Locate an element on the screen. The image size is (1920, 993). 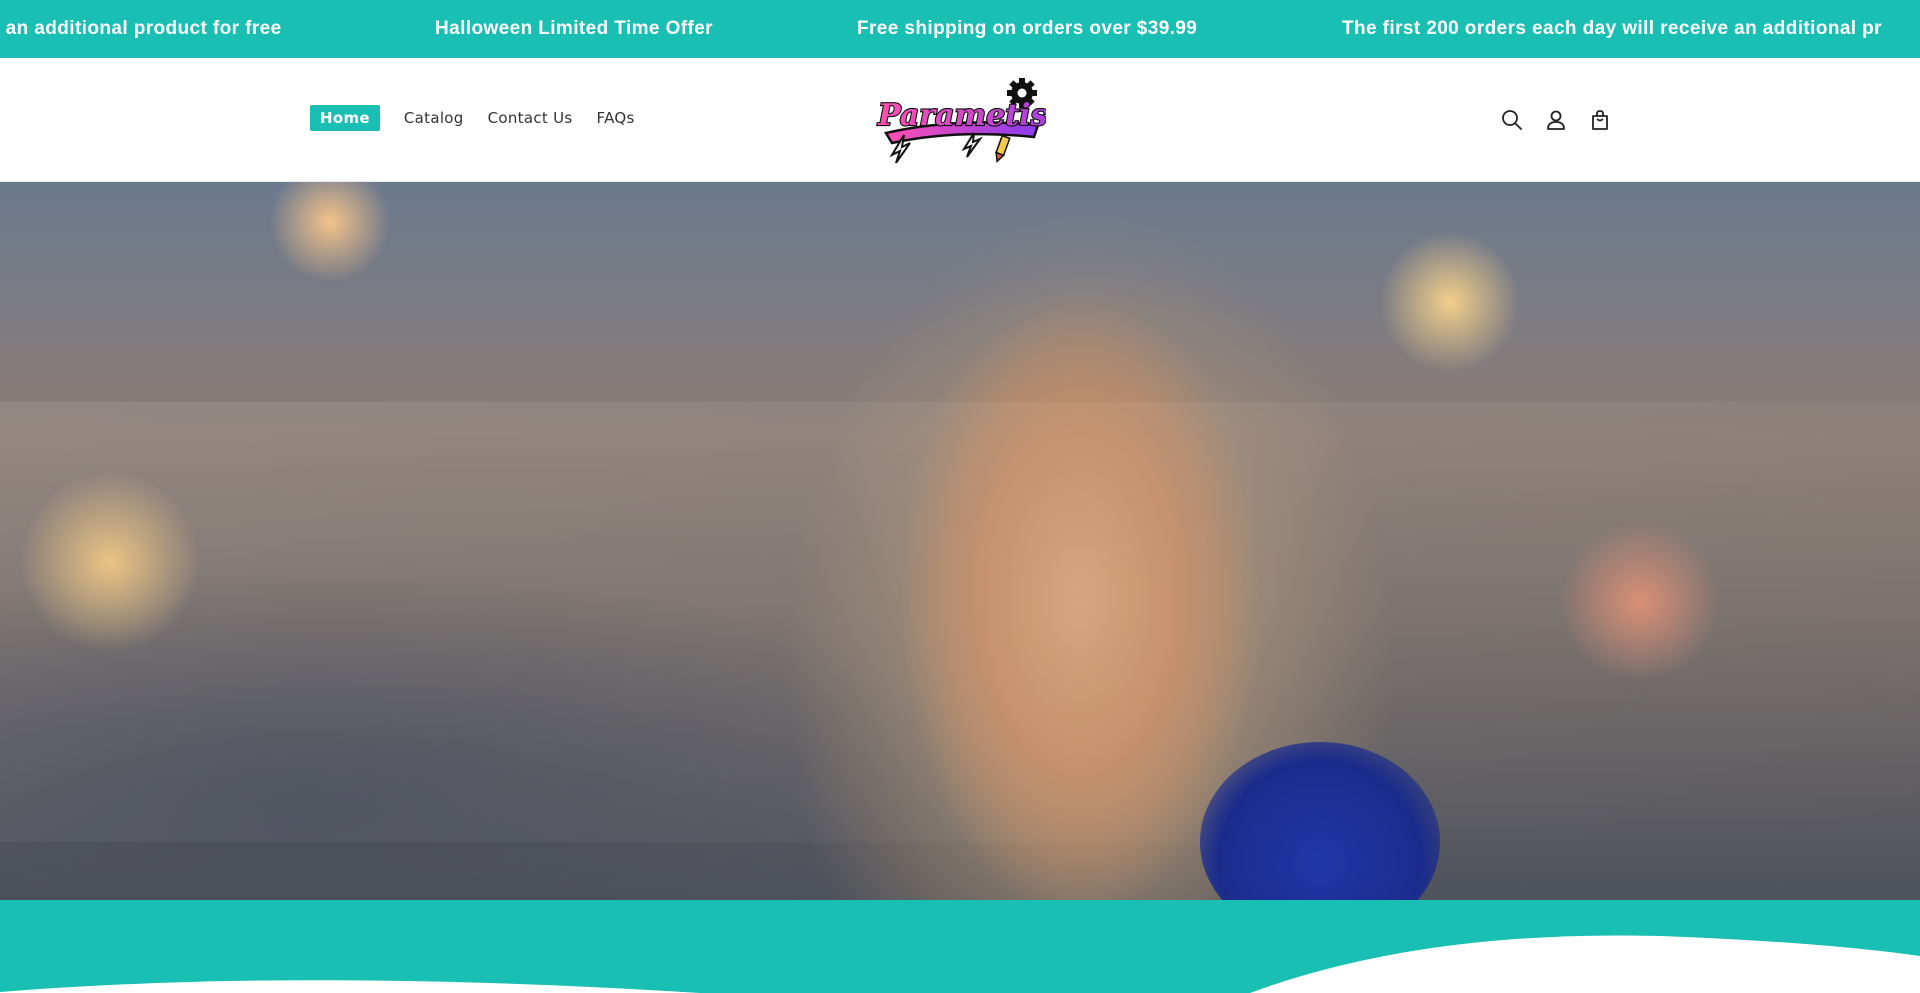
wave-shape is located at coordinates (960, 964).